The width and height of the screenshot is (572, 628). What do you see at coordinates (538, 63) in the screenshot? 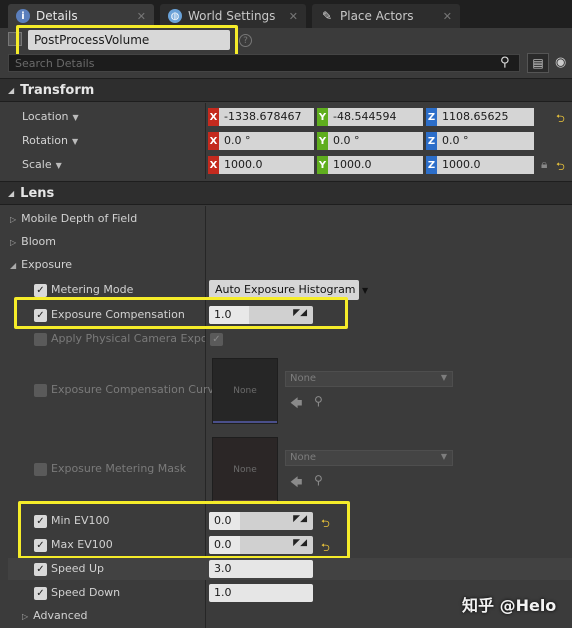
I see `property-matrix-icon: ▤` at bounding box center [538, 63].